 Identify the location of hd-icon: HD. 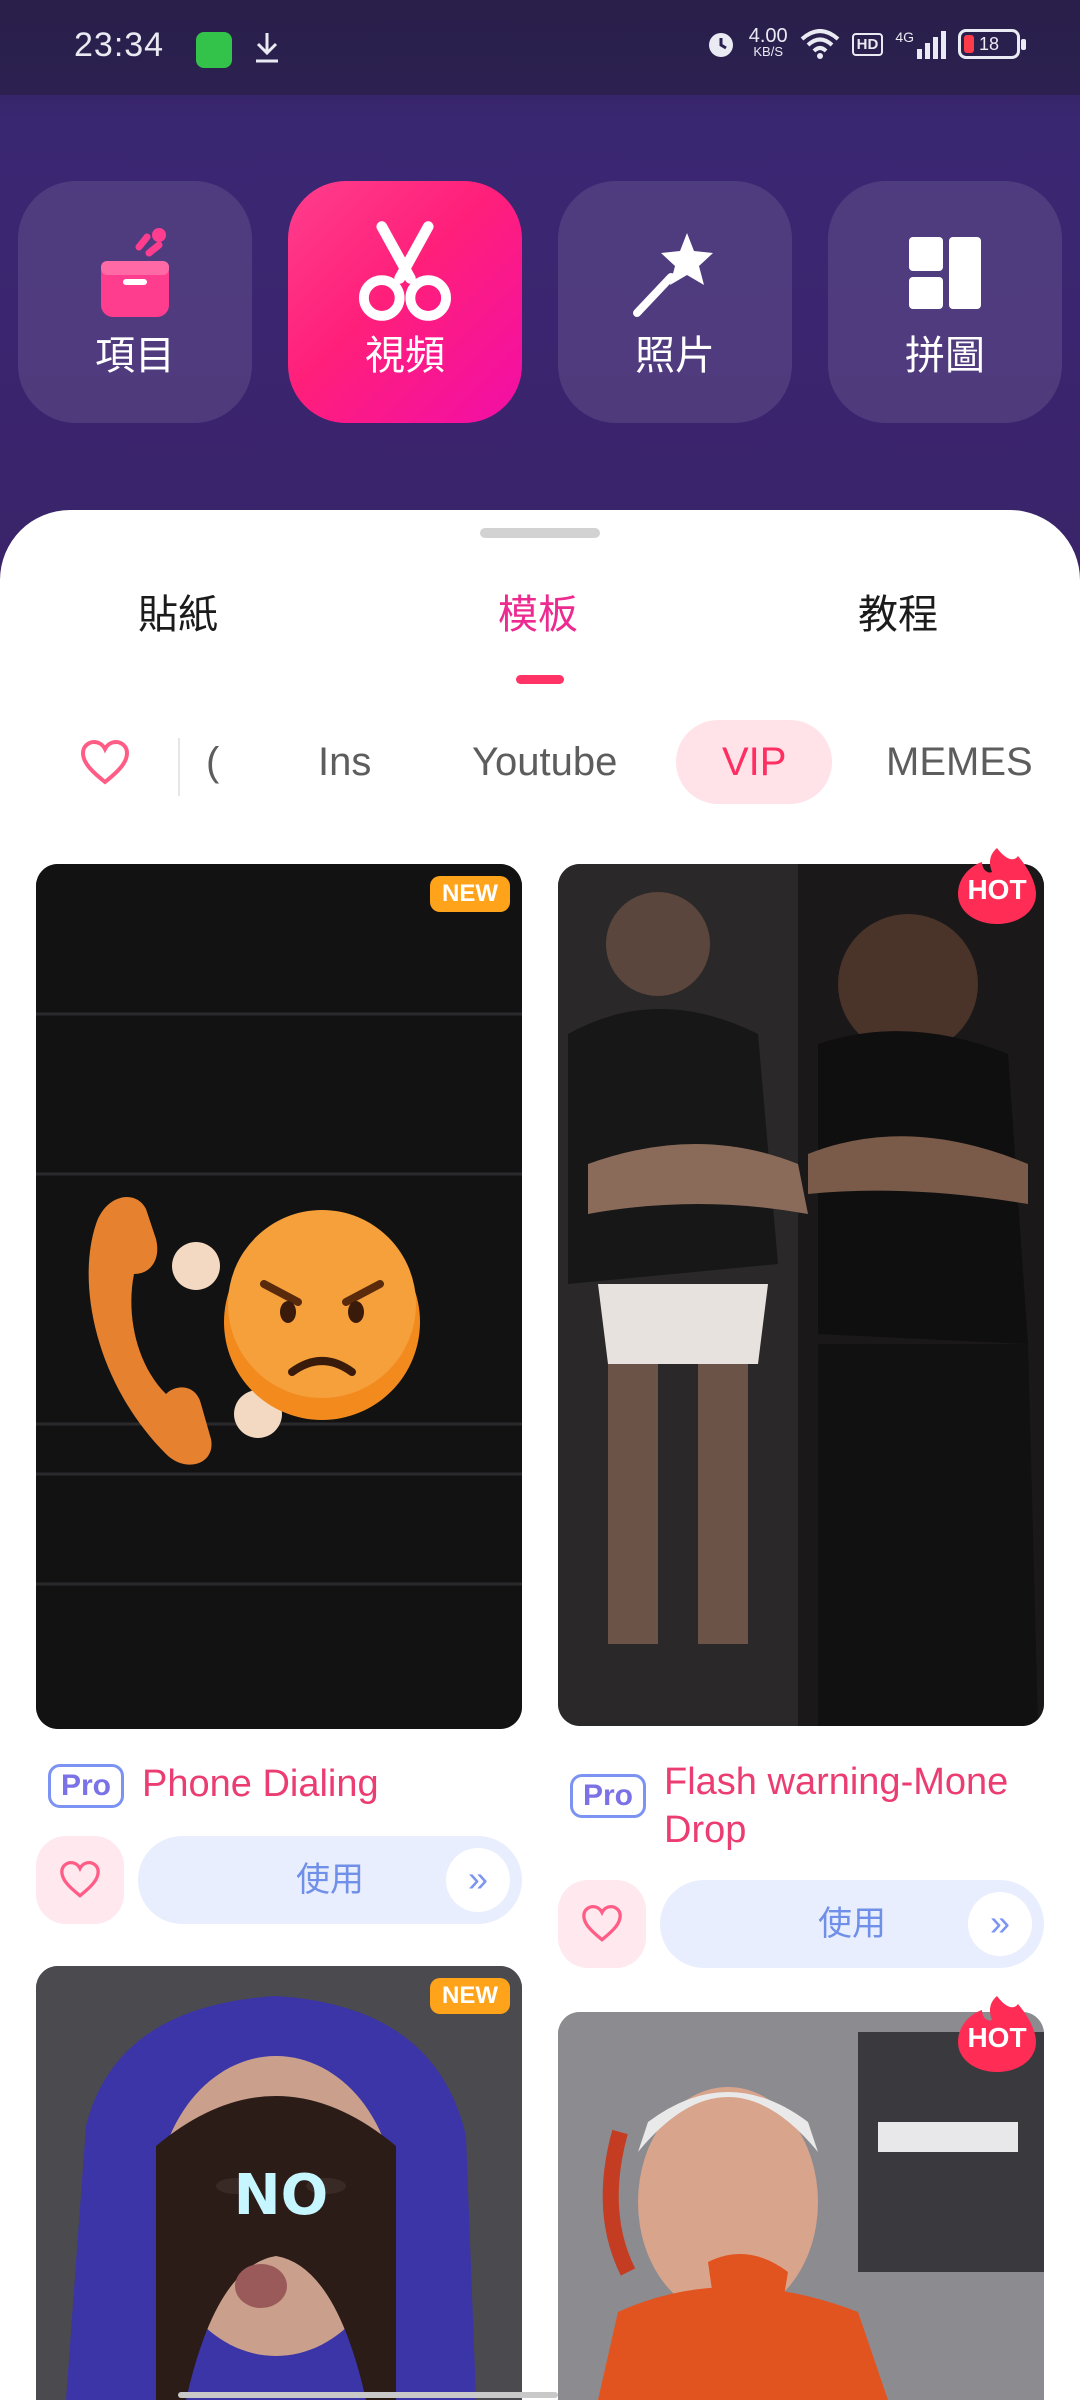
(867, 44).